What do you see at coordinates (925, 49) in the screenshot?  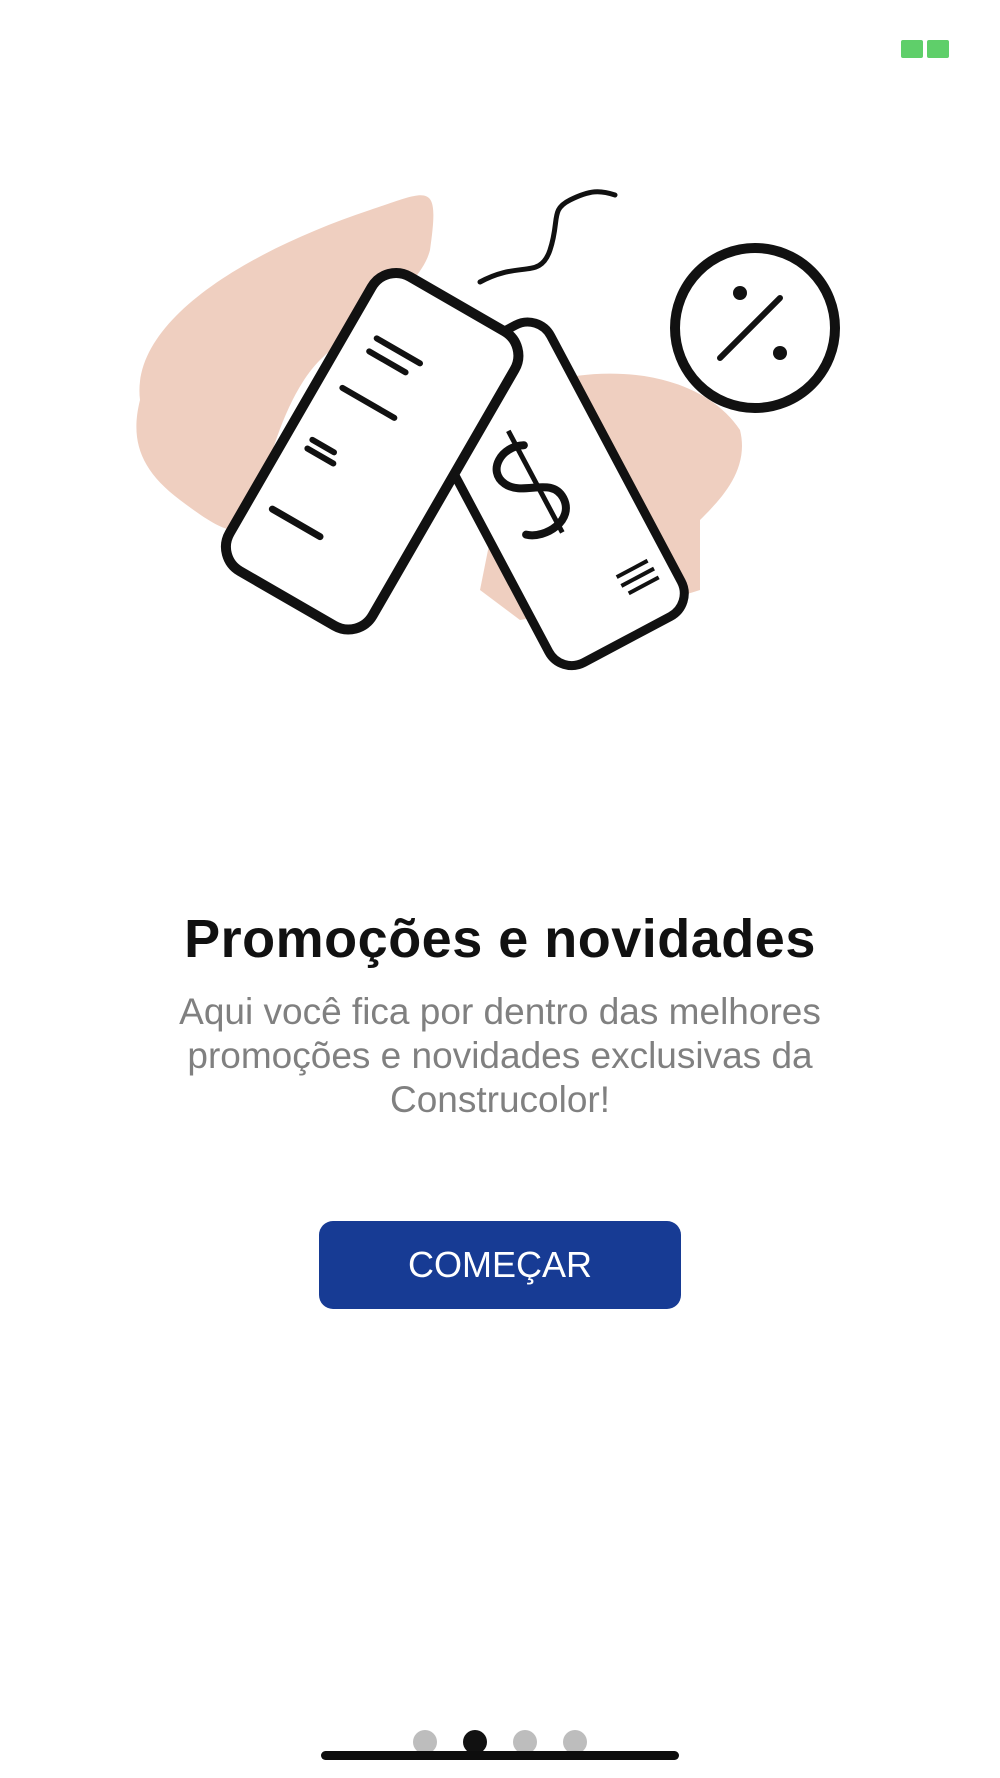 I see `battery-icon` at bounding box center [925, 49].